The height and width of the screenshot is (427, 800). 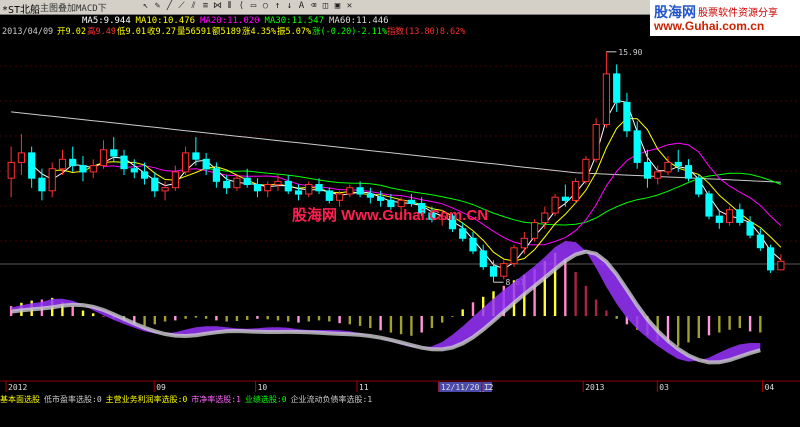 What do you see at coordinates (216, 399) in the screenshot?
I see `status-item: 市净率选股:1` at bounding box center [216, 399].